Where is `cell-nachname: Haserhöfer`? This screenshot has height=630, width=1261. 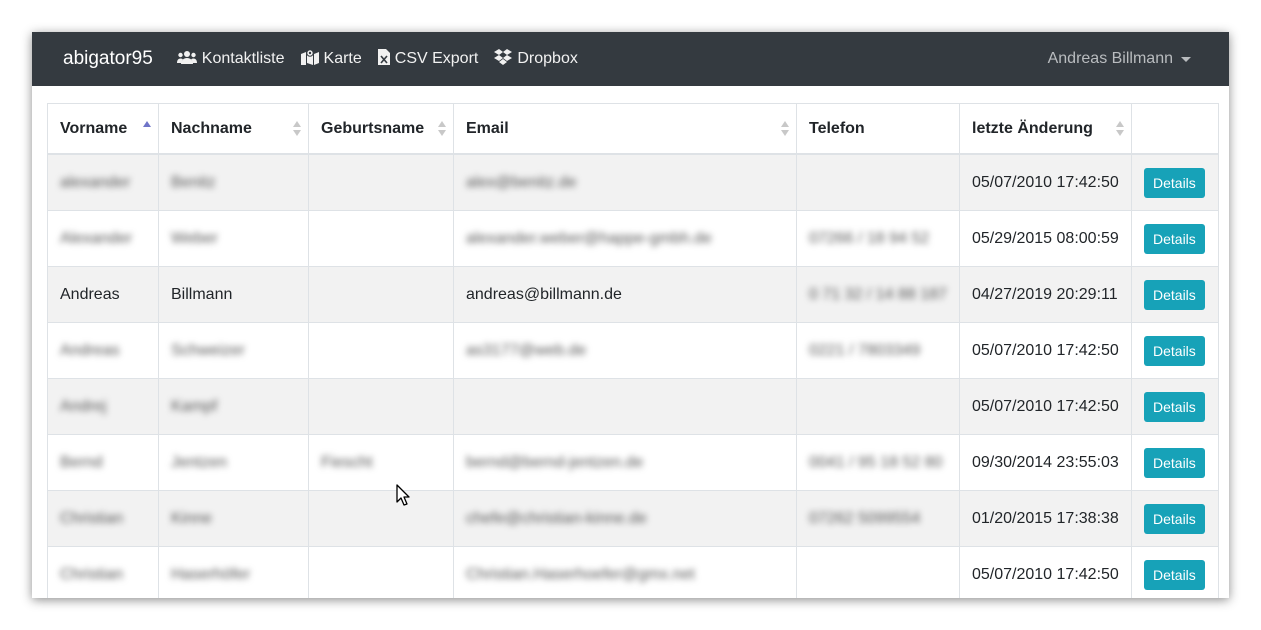 cell-nachname: Haserhöfer is located at coordinates (233, 572).